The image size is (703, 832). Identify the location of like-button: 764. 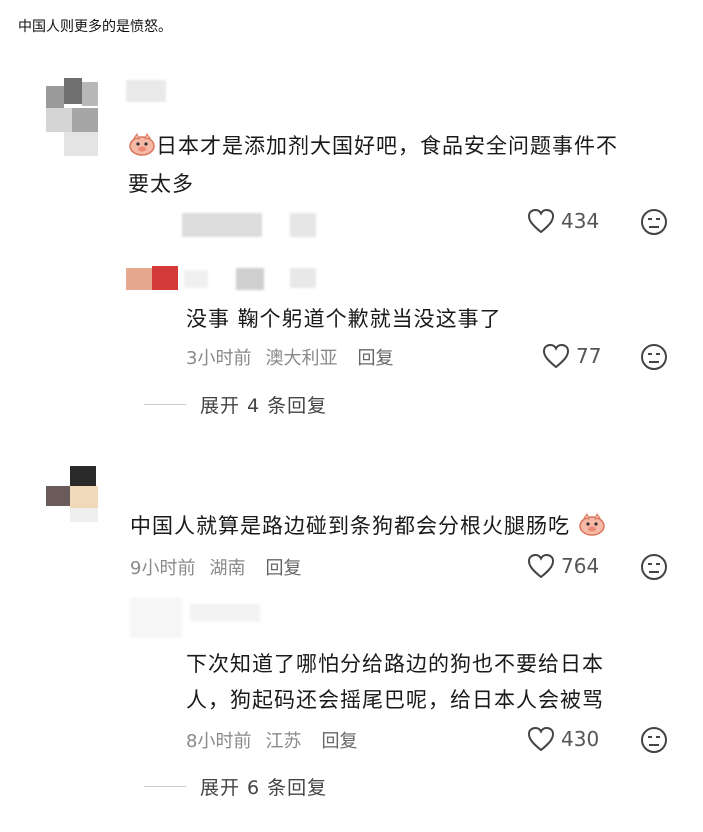
(563, 566).